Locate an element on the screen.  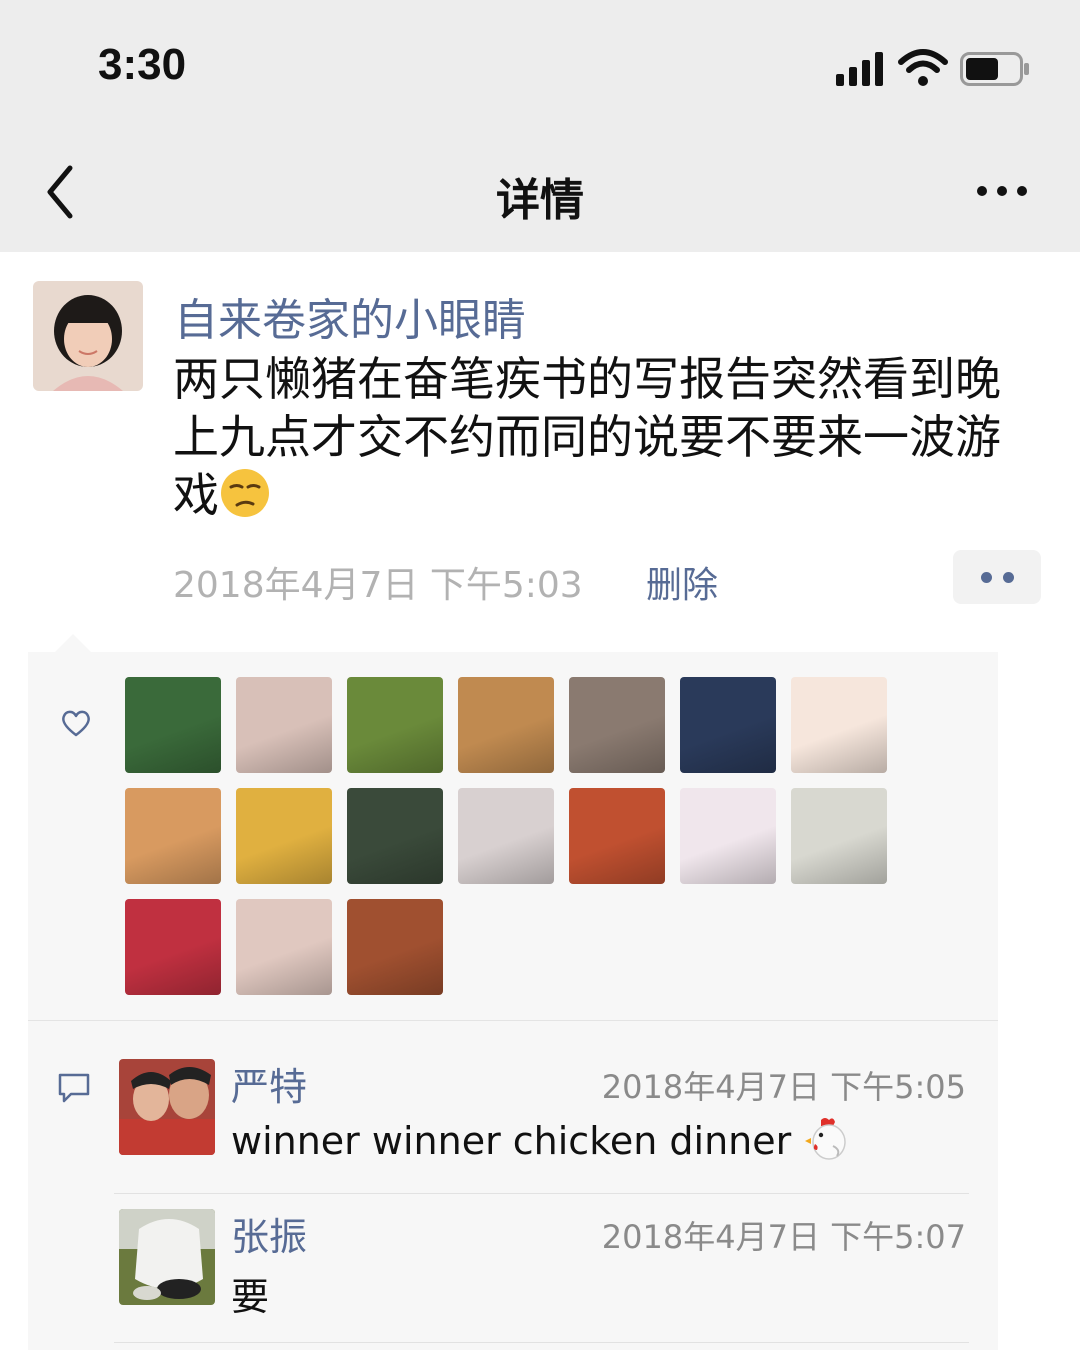
comment-author: 严特 is located at coordinates (269, 1083).